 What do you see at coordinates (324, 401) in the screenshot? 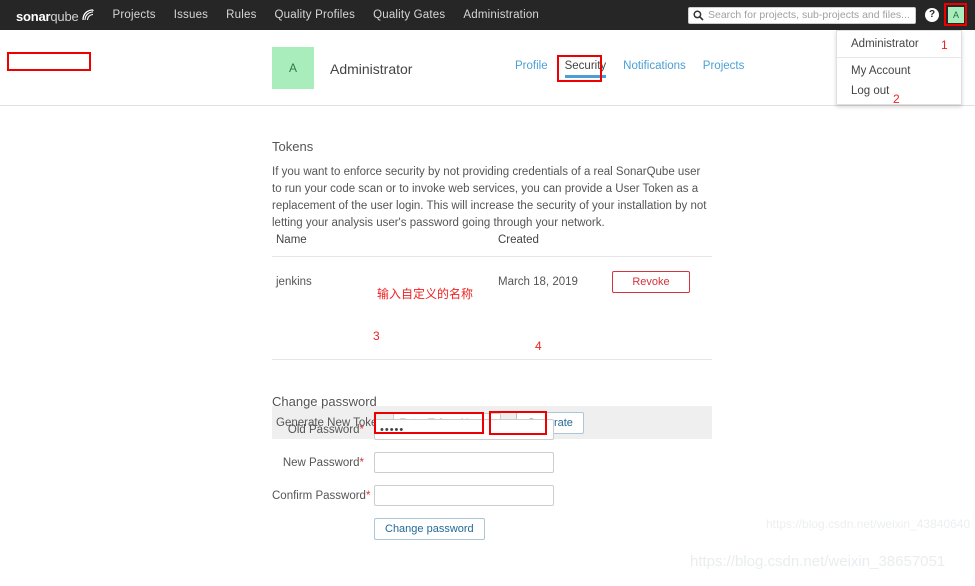
I see `change-password-title: Change password` at bounding box center [324, 401].